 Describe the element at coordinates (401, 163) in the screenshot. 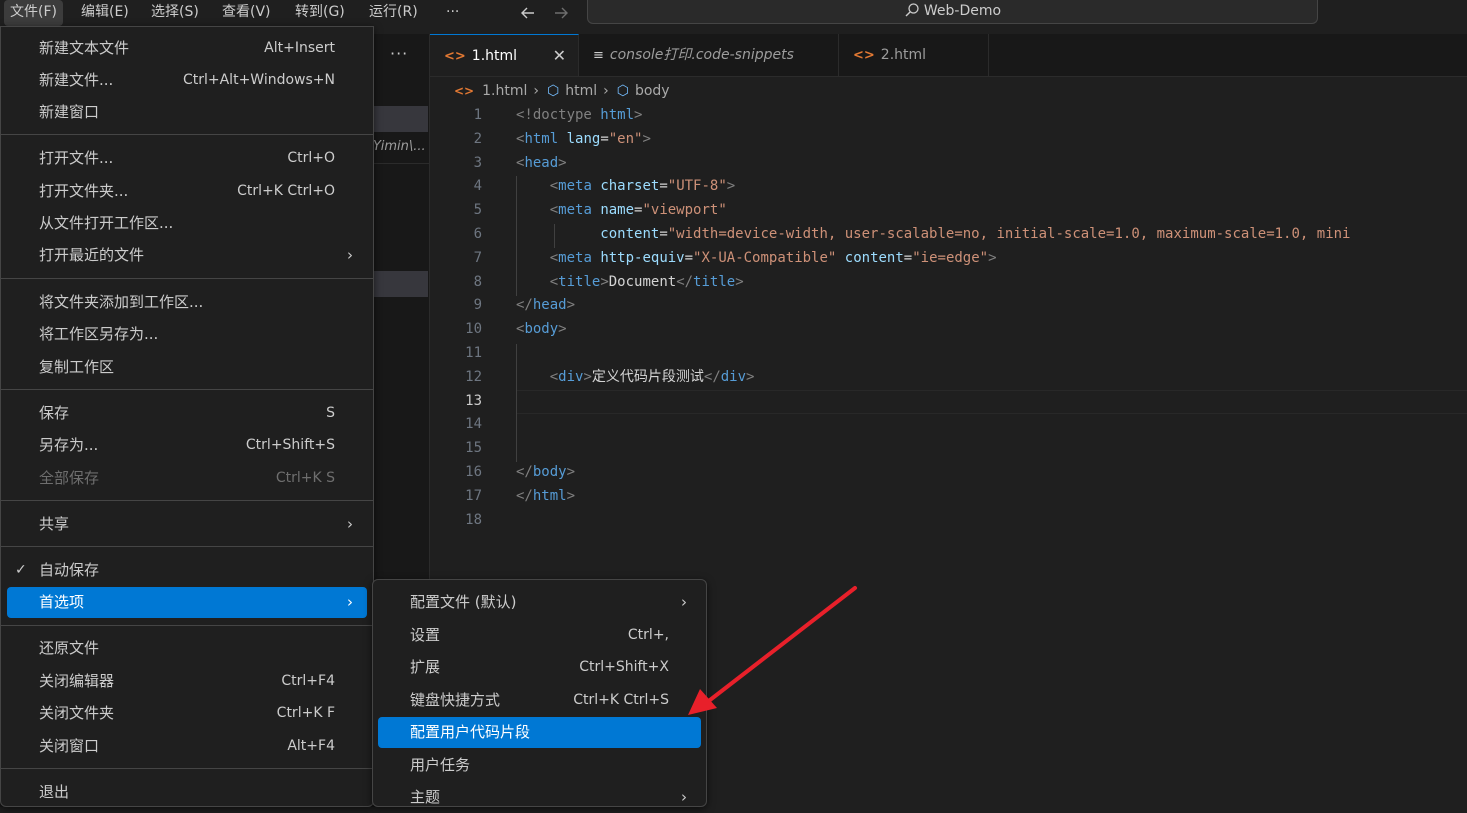

I see `sidebar-divider` at that location.